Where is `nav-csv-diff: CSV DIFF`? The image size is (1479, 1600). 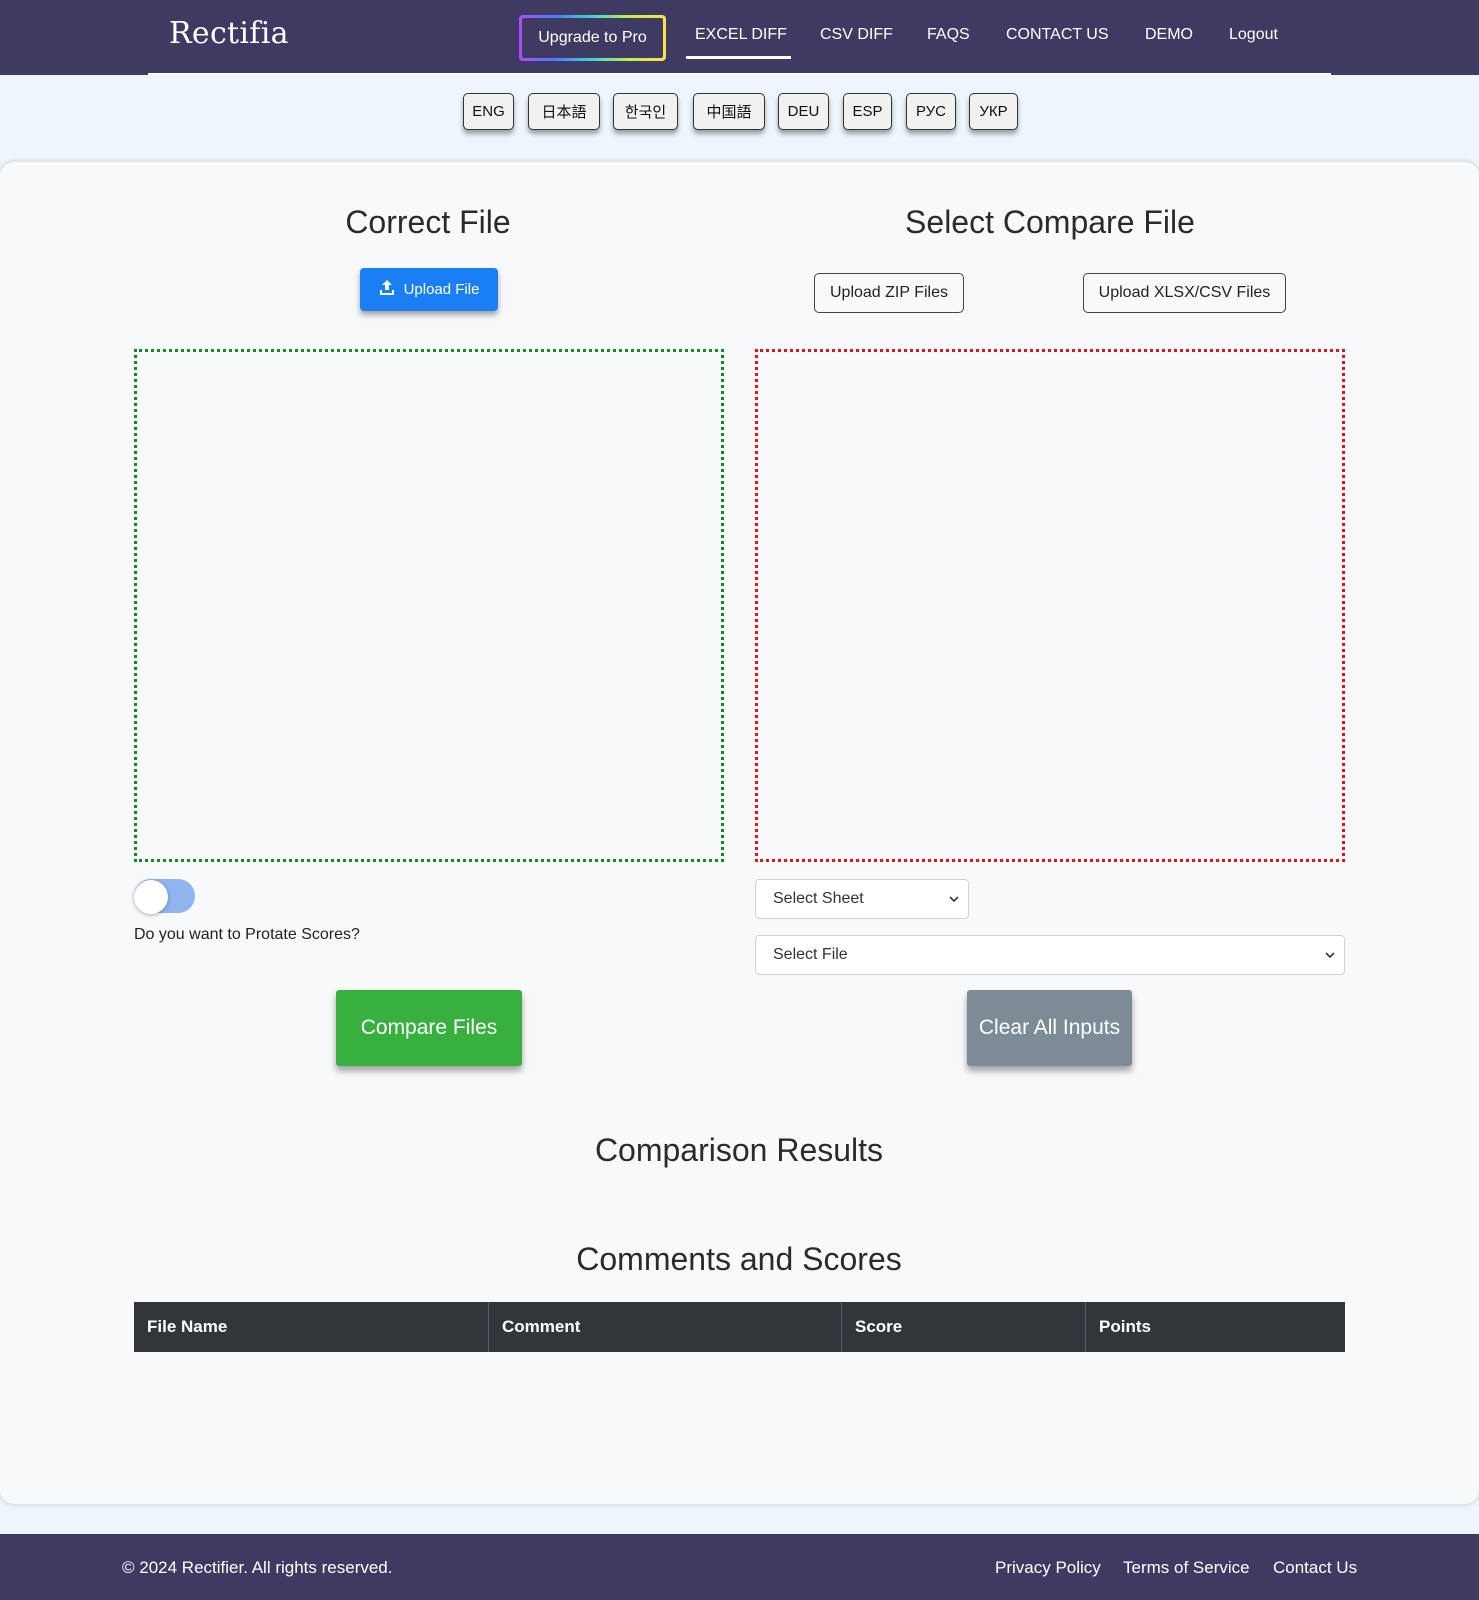
nav-csv-diff: CSV DIFF is located at coordinates (856, 35).